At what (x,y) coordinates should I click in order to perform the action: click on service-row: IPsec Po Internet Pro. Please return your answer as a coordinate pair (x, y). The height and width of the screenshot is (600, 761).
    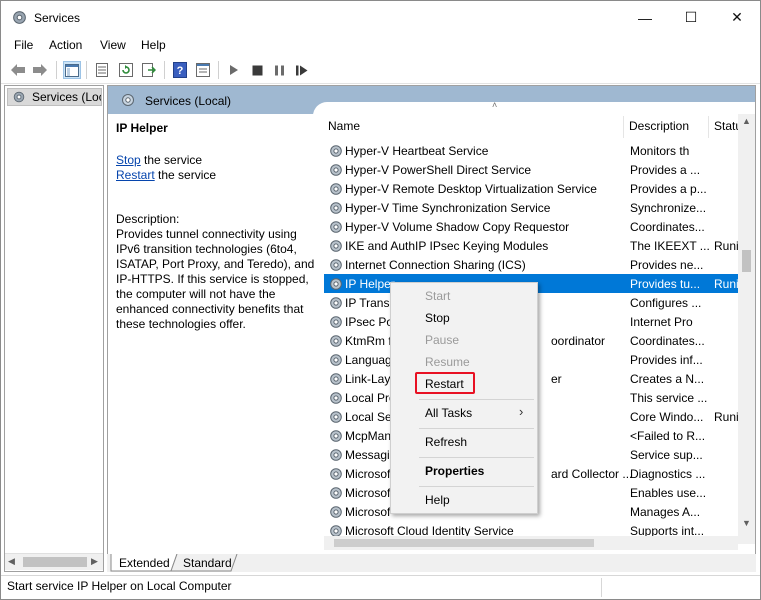
    Looking at the image, I should click on (539, 321).